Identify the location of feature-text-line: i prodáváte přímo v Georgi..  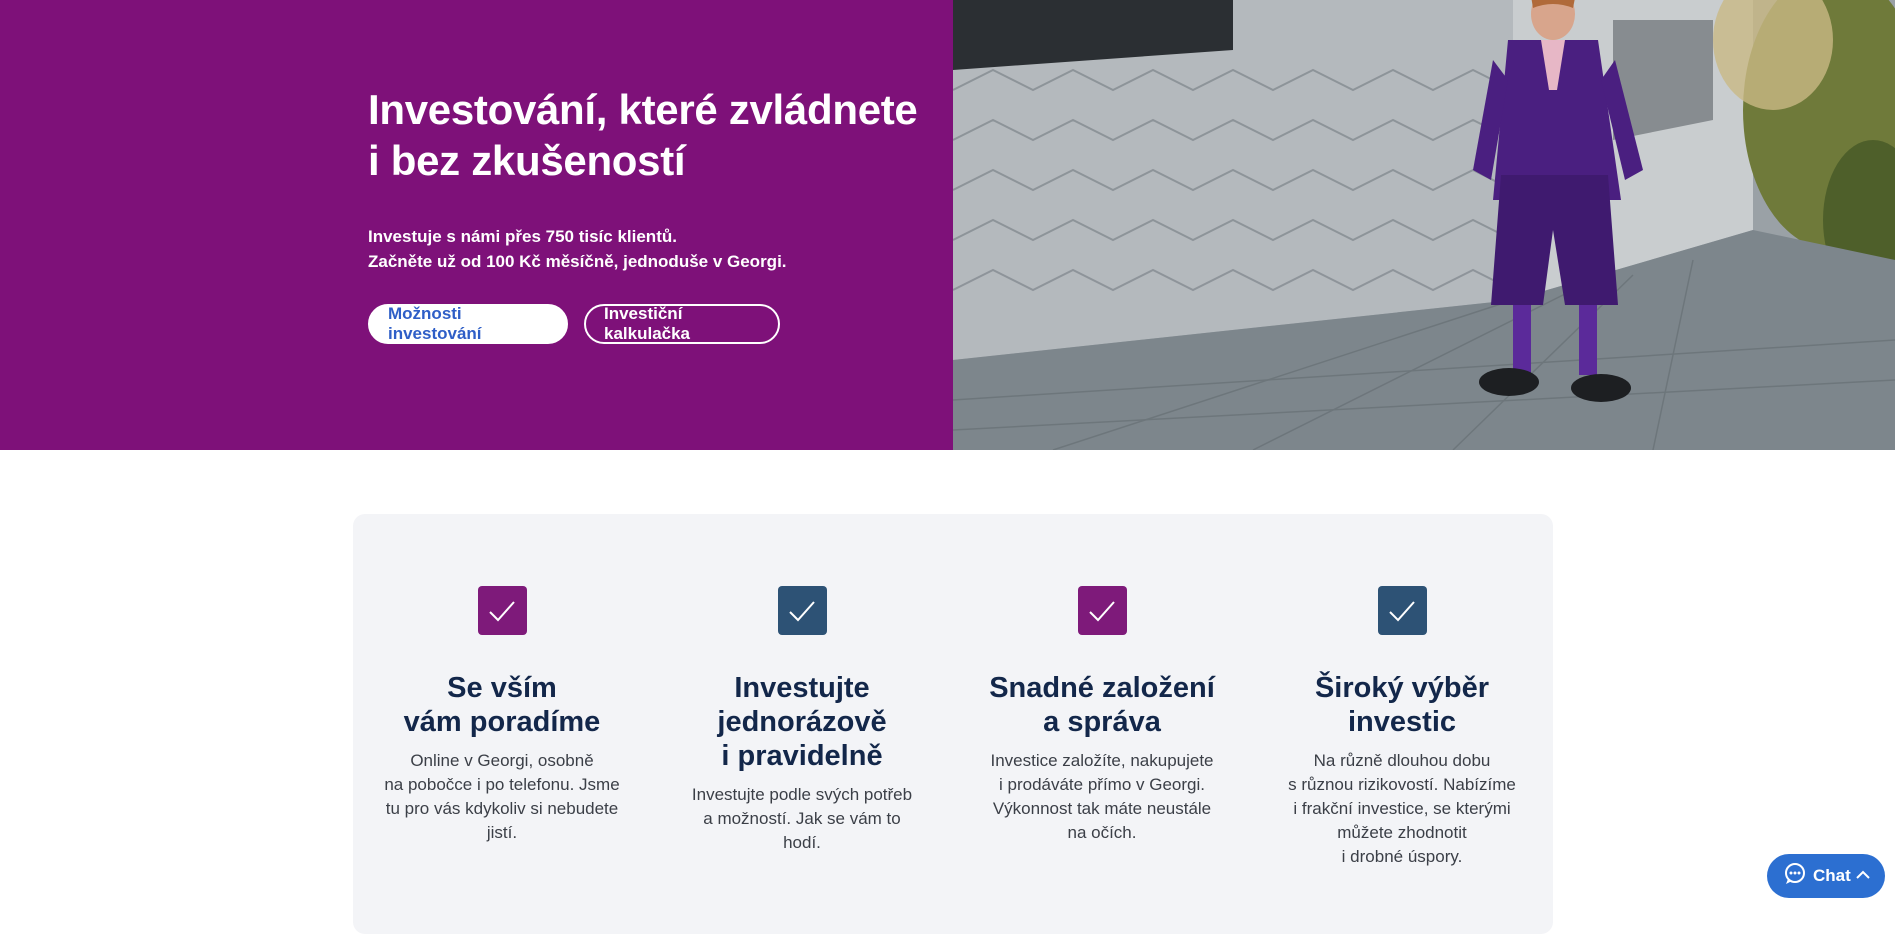
(1102, 784).